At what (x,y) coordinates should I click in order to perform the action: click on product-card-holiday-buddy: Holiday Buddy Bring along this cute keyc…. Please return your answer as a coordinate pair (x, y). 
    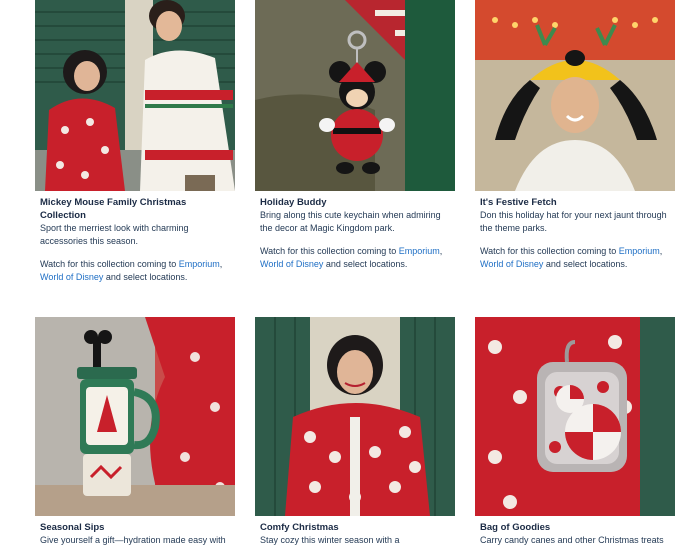
    Looking at the image, I should click on (355, 135).